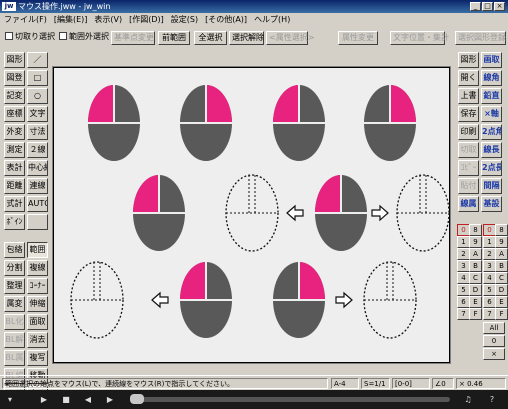  Describe the element at coordinates (358, 38) in the screenshot. I see `attribute-change-button: 属性変更` at that location.